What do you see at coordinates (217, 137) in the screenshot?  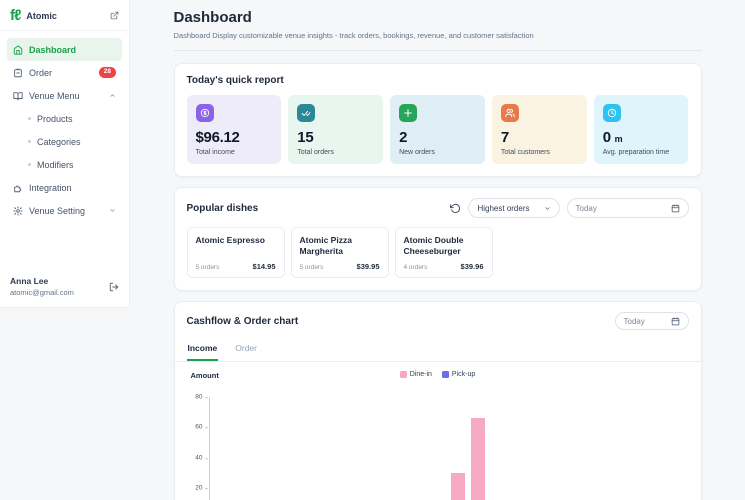 I see `stat-value: $96.12` at bounding box center [217, 137].